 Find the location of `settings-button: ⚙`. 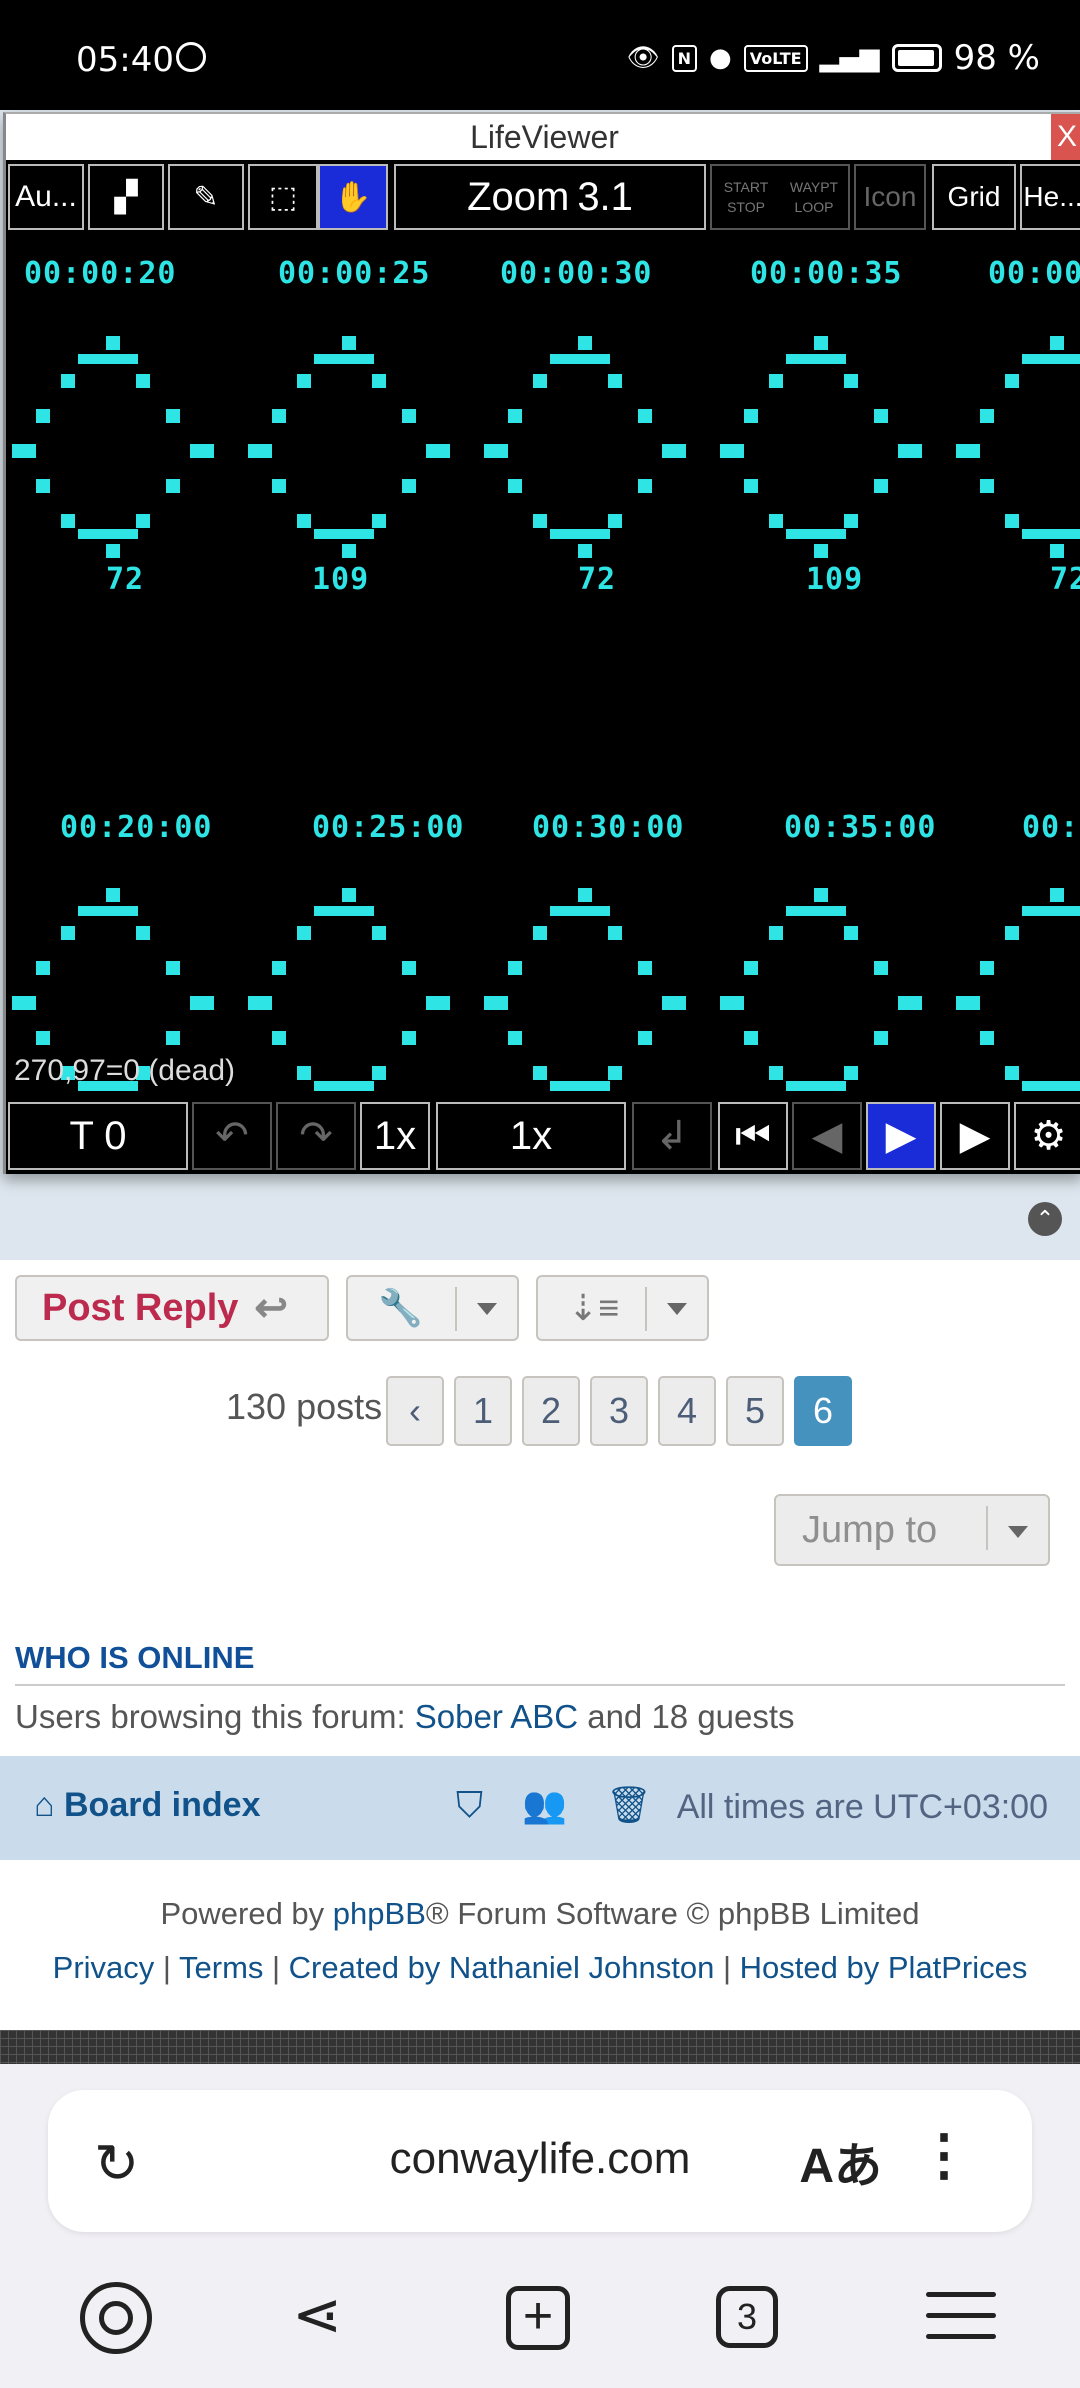

settings-button: ⚙ is located at coordinates (1047, 1136).